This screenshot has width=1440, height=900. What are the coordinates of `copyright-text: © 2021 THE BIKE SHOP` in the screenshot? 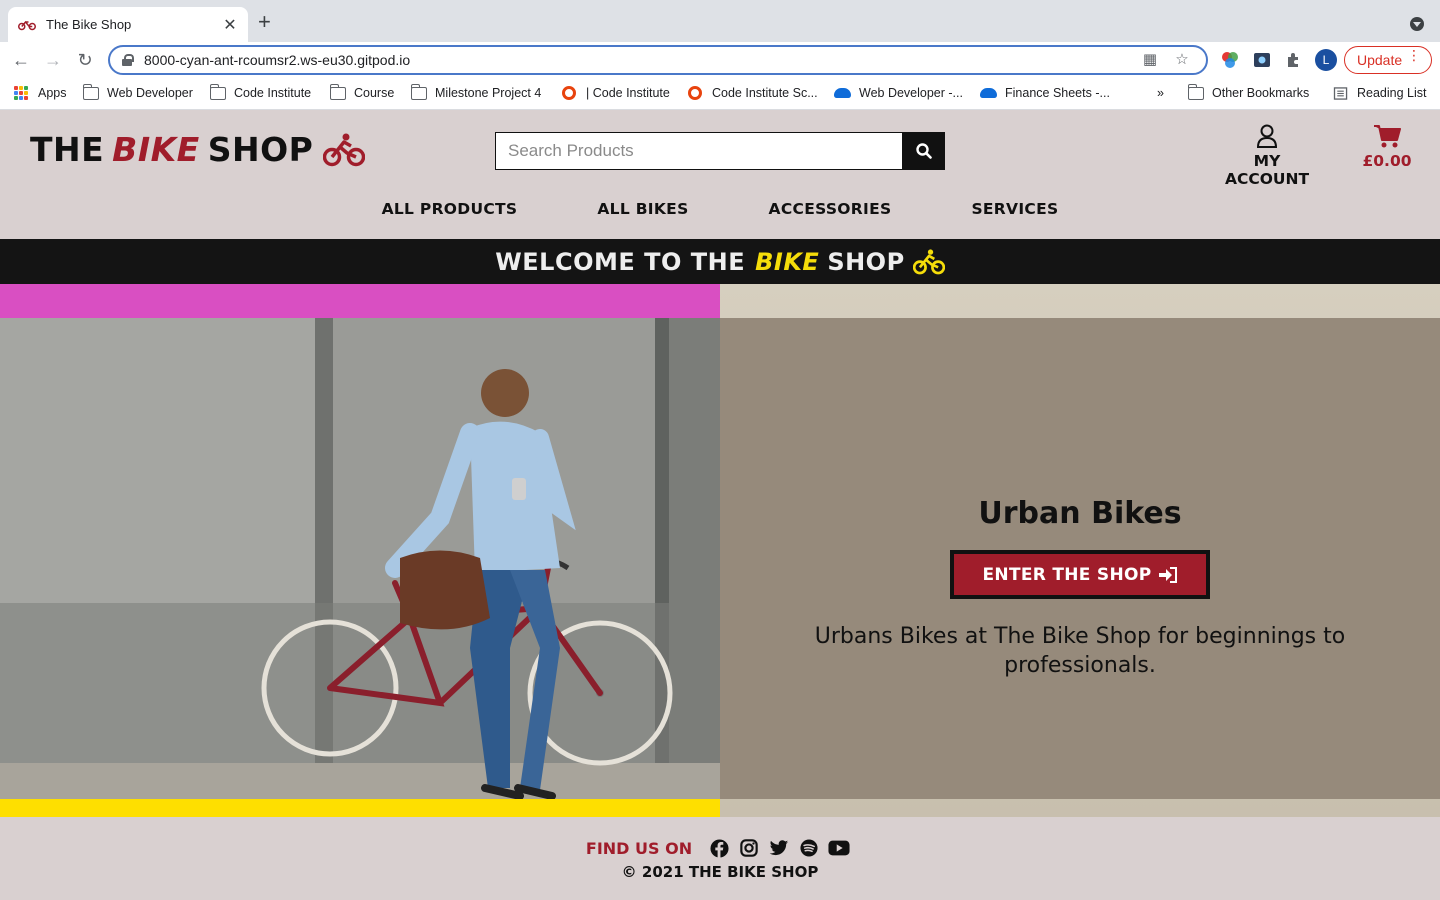 It's located at (720, 872).